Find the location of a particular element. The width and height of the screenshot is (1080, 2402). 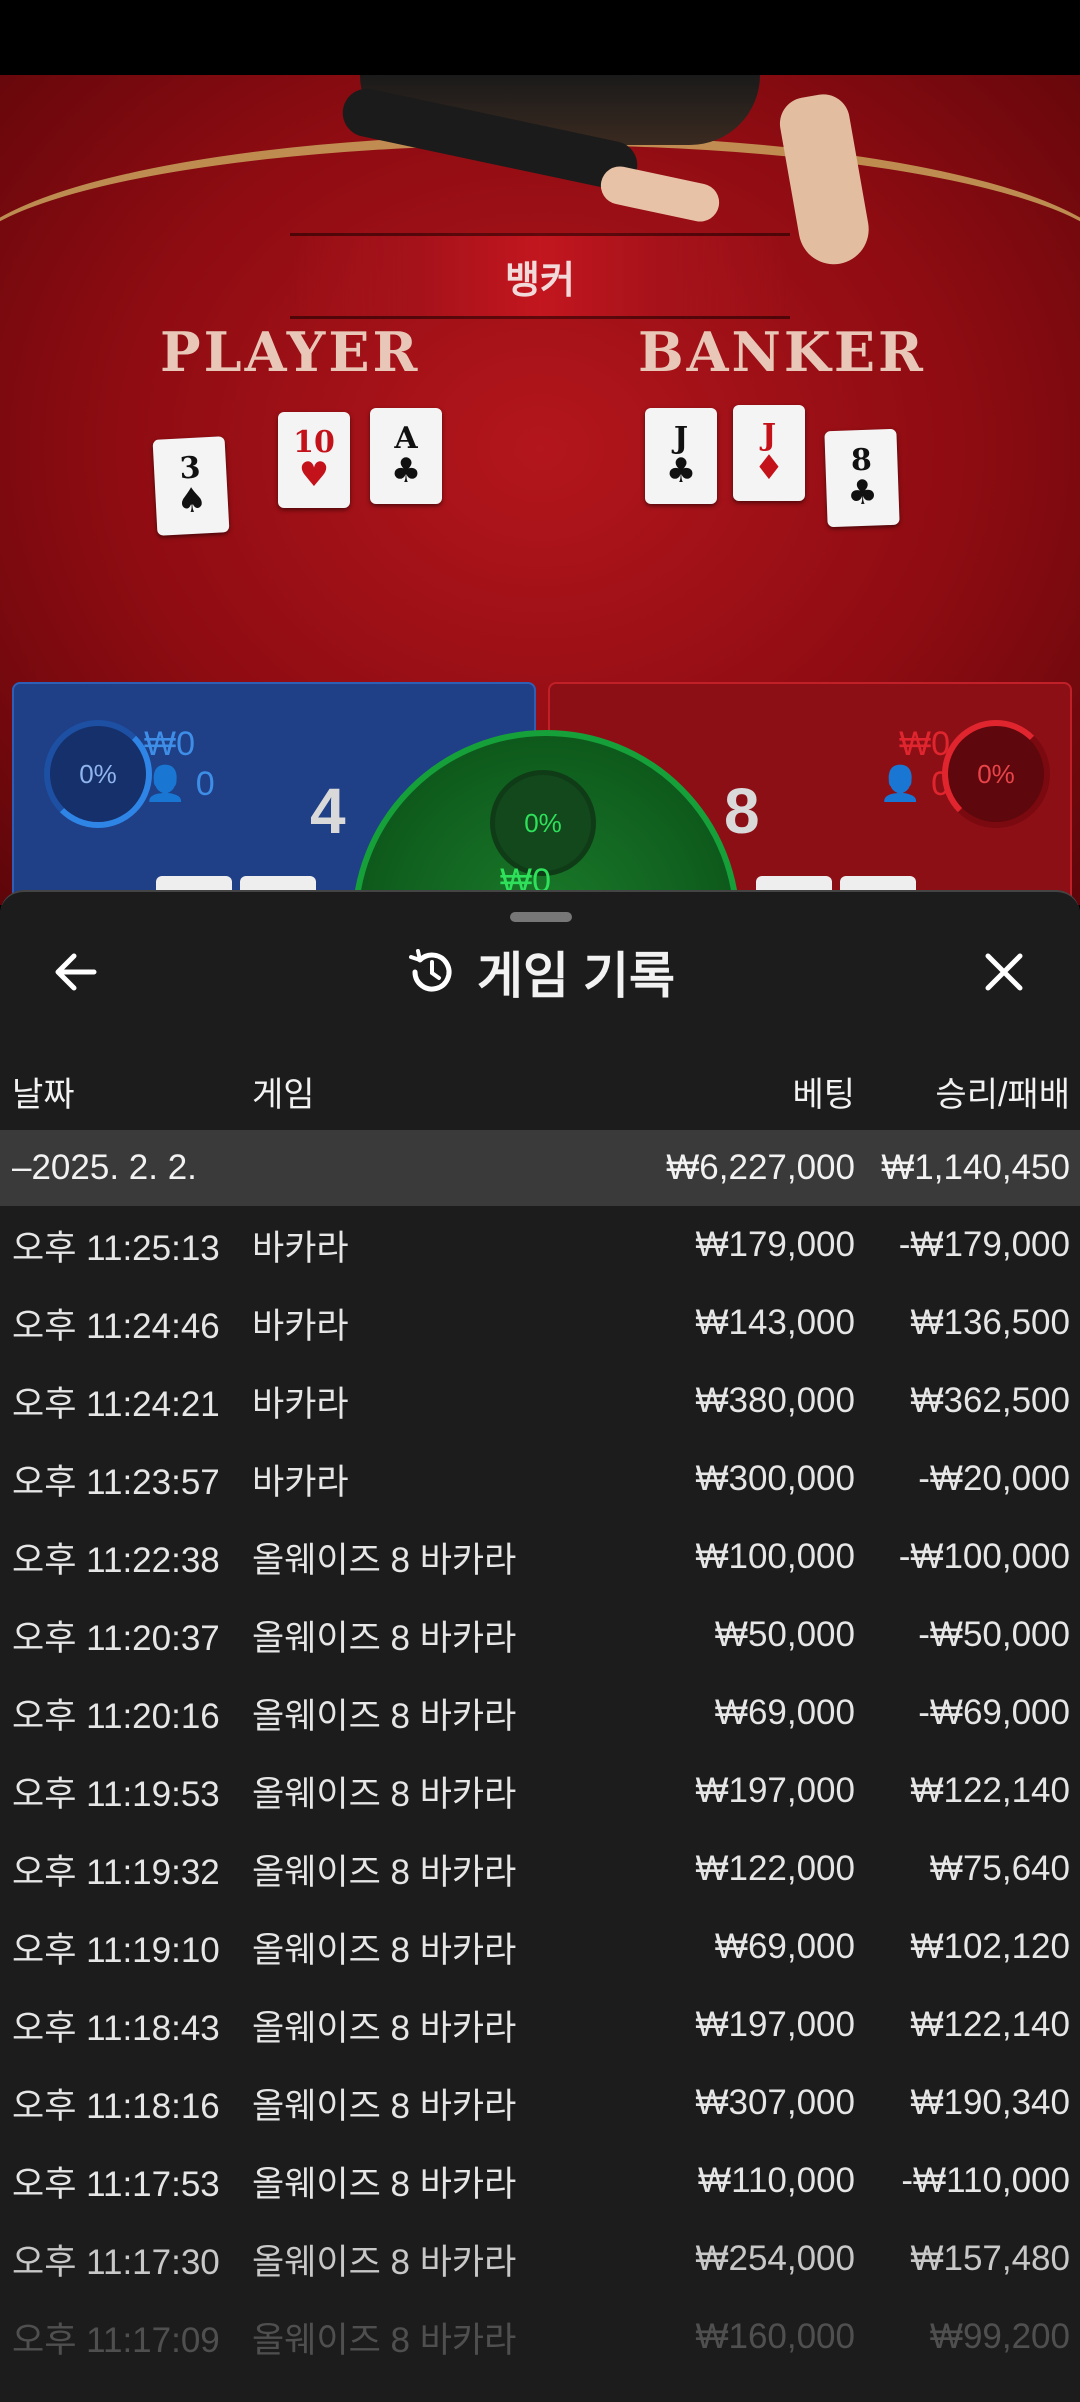

row-bet: ₩254,000 is located at coordinates (775, 2258).